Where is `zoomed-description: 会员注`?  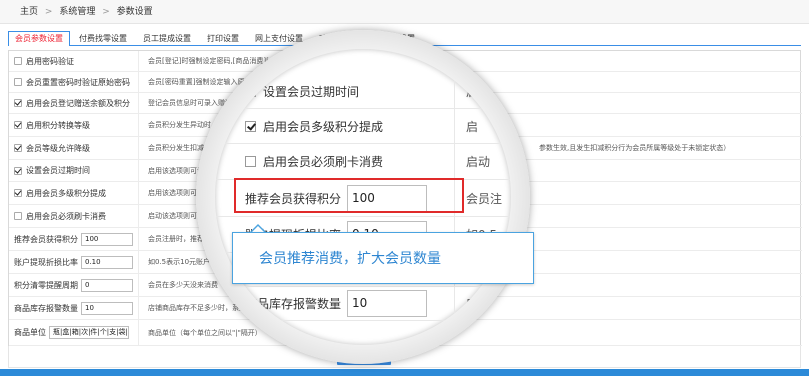 zoomed-description: 会员注 is located at coordinates (484, 198).